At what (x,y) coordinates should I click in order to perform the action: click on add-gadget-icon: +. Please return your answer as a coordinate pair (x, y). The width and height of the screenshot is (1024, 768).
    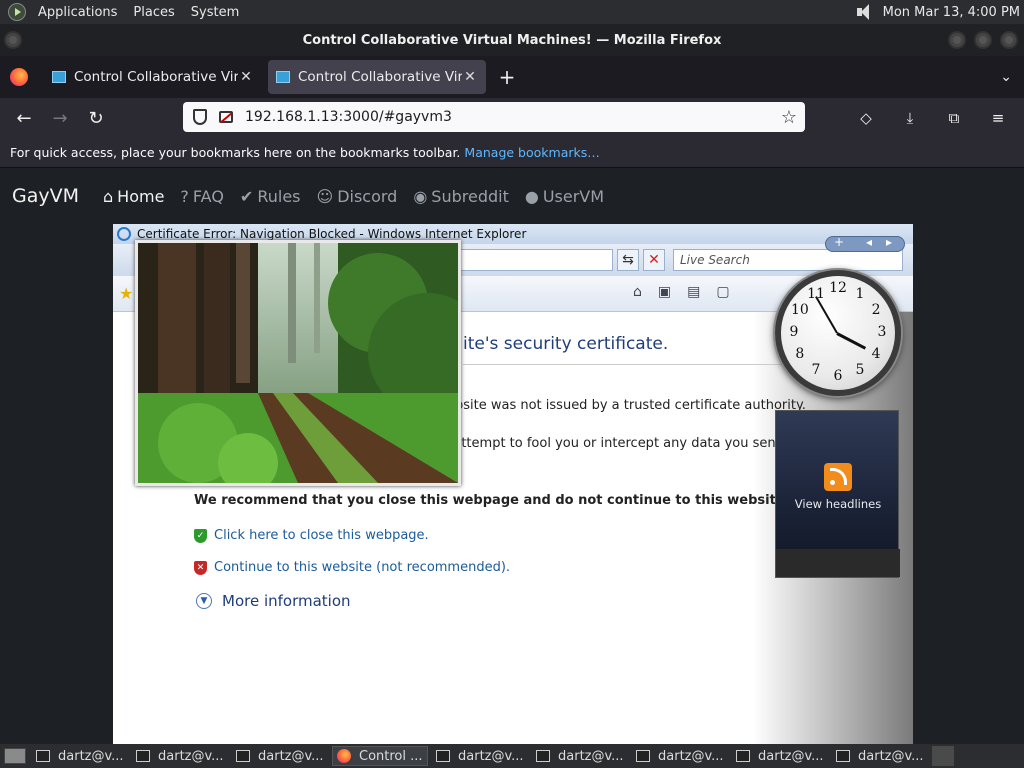
    Looking at the image, I should click on (839, 242).